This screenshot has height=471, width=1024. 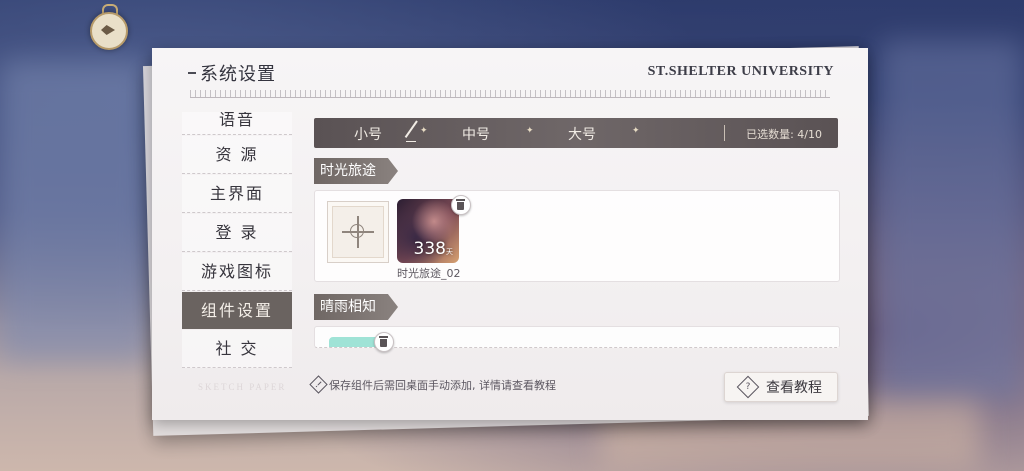 I want to click on footer-notice: 保存组件后需回桌面手动添加, 详情请查看教程, so click(x=434, y=385).